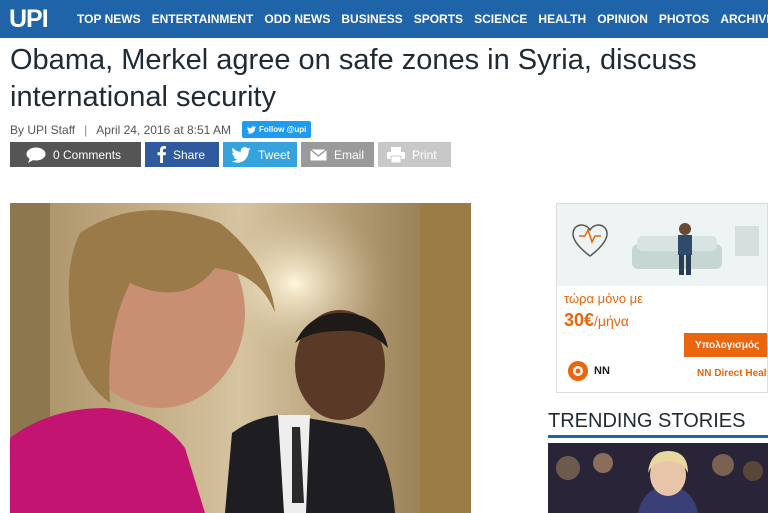  Describe the element at coordinates (371, 19) in the screenshot. I see `nav-item-business: BUSINESS` at that location.